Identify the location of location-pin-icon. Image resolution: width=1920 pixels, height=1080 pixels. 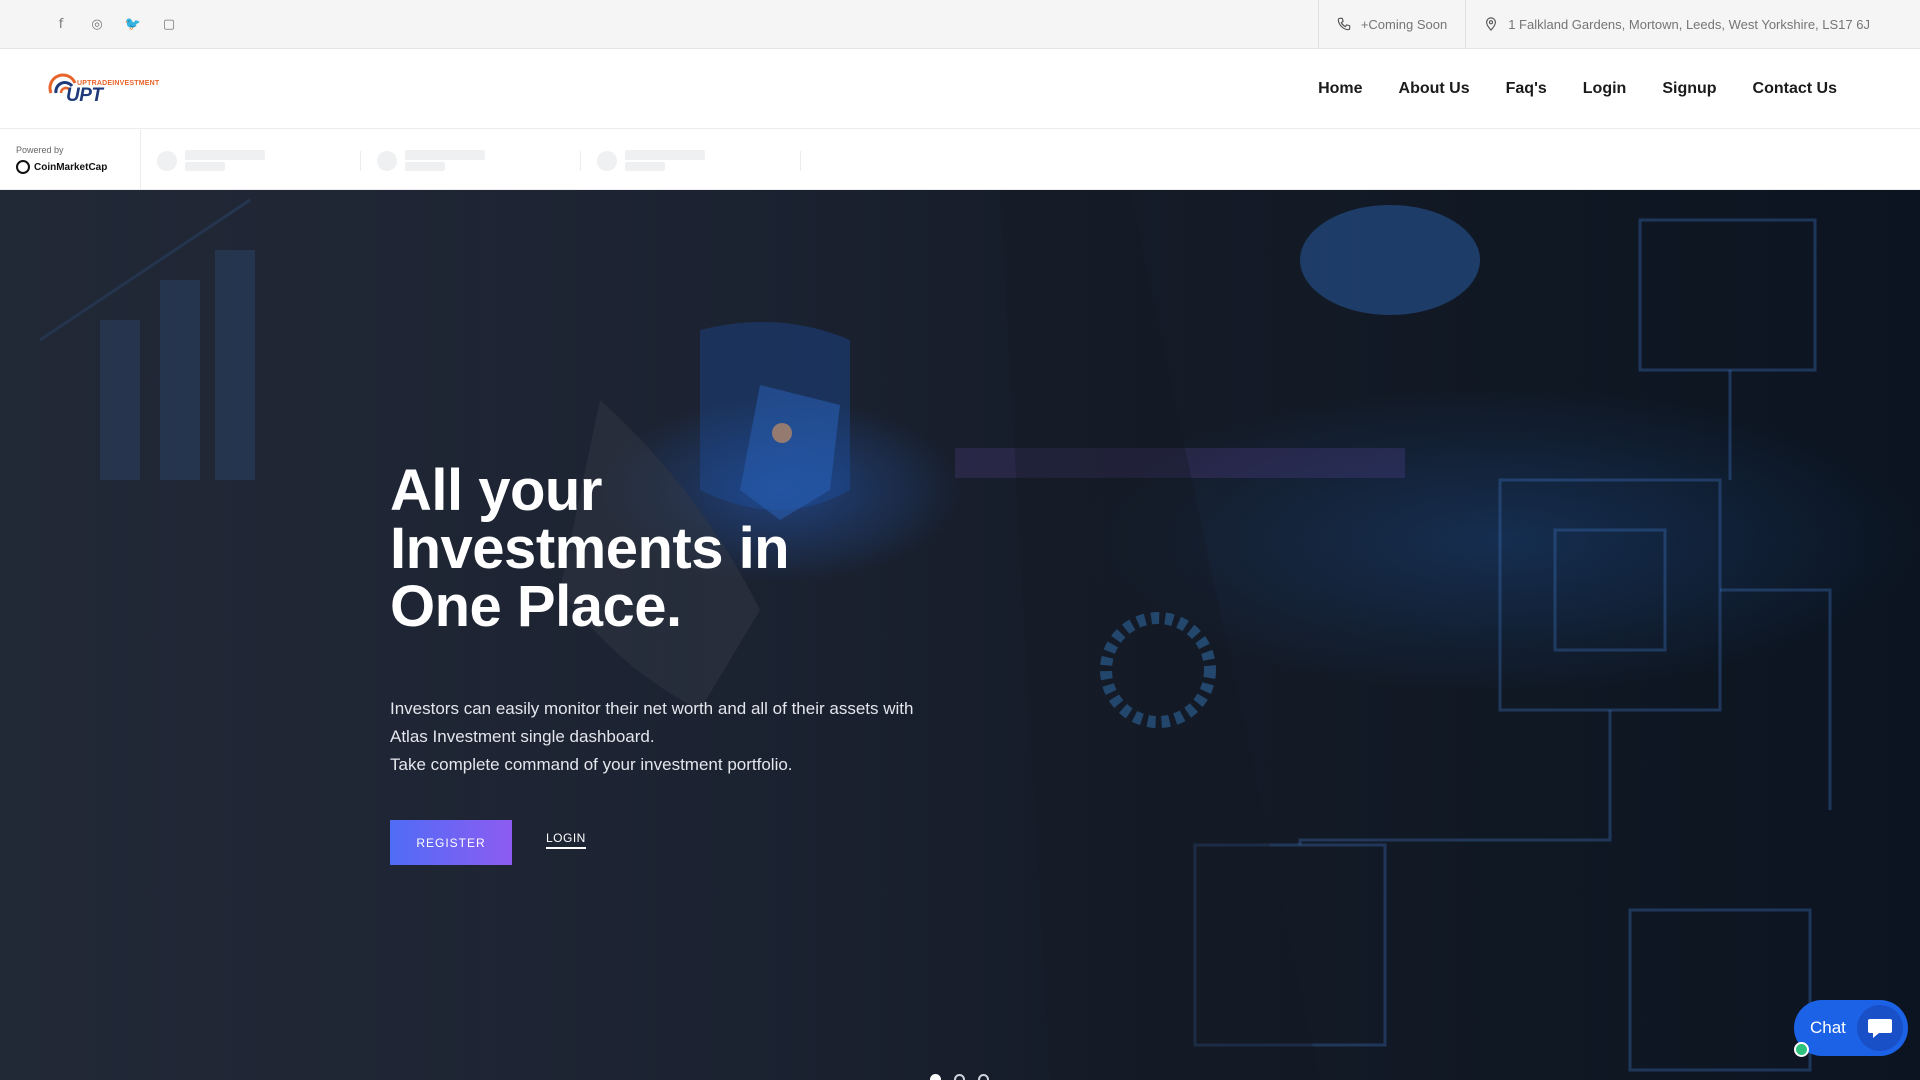
(1491, 24).